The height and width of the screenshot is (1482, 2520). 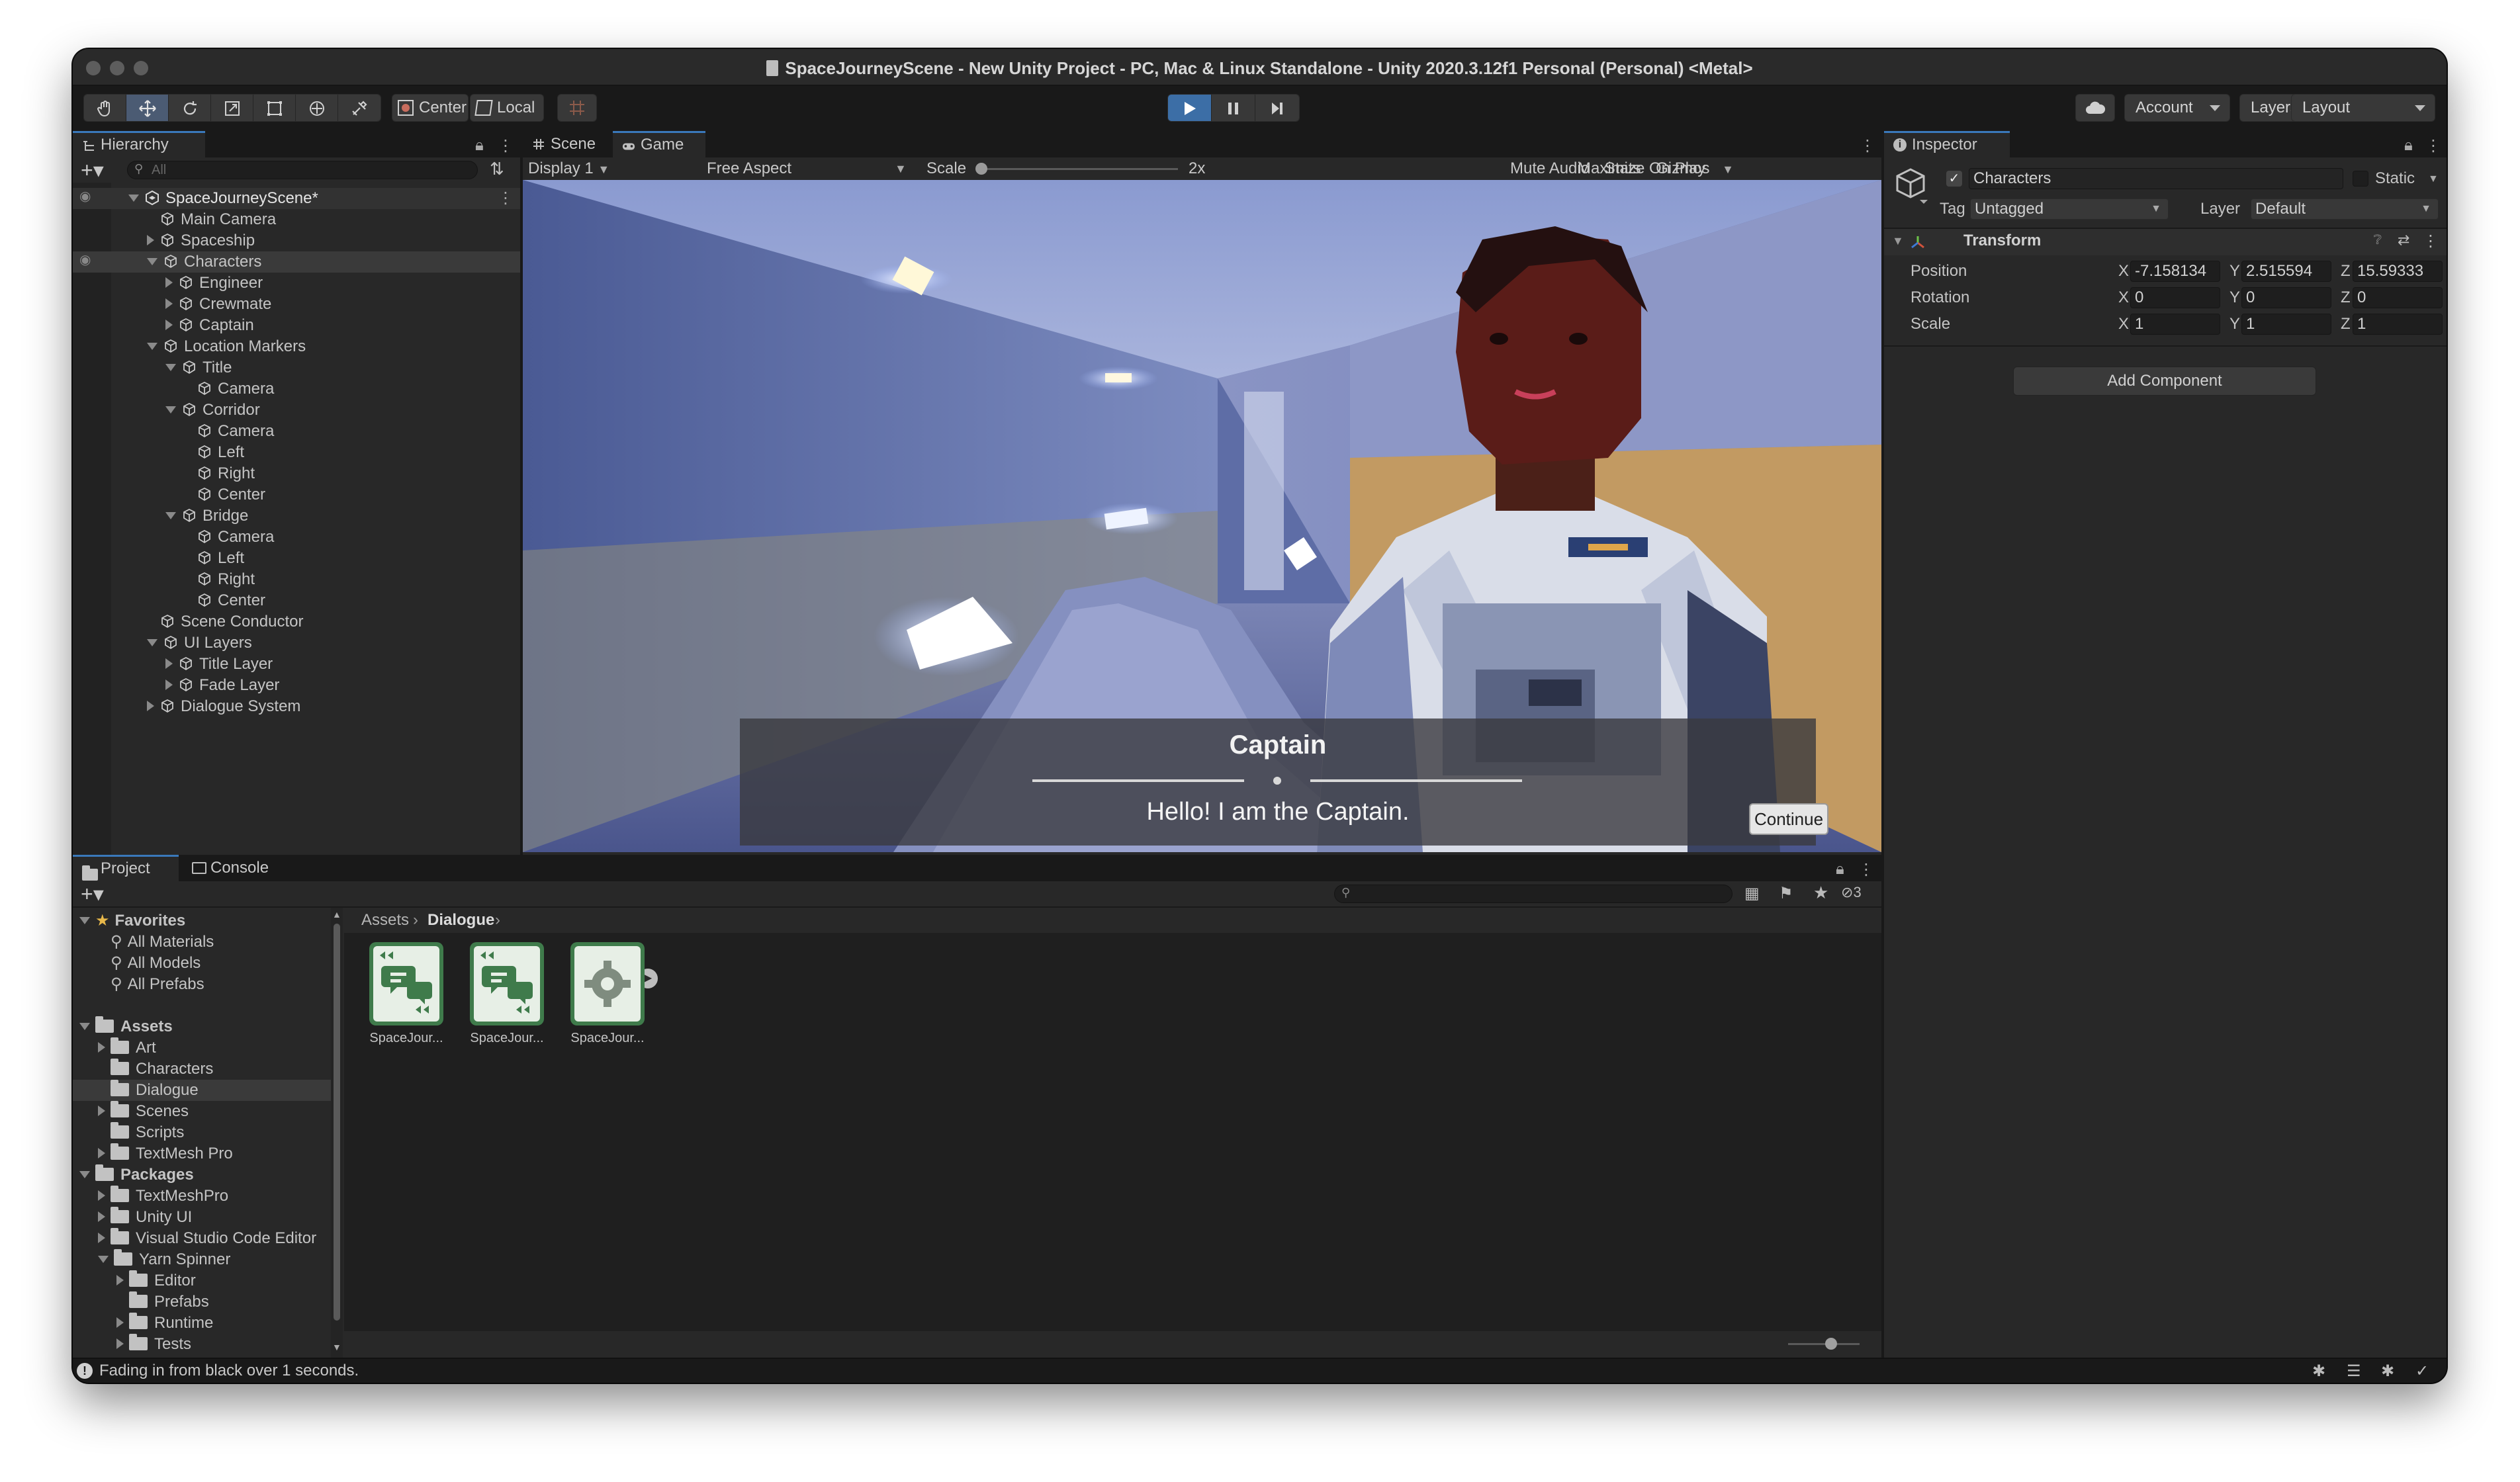 I want to click on project-tree-item: ⚲ All Models, so click(x=202, y=964).